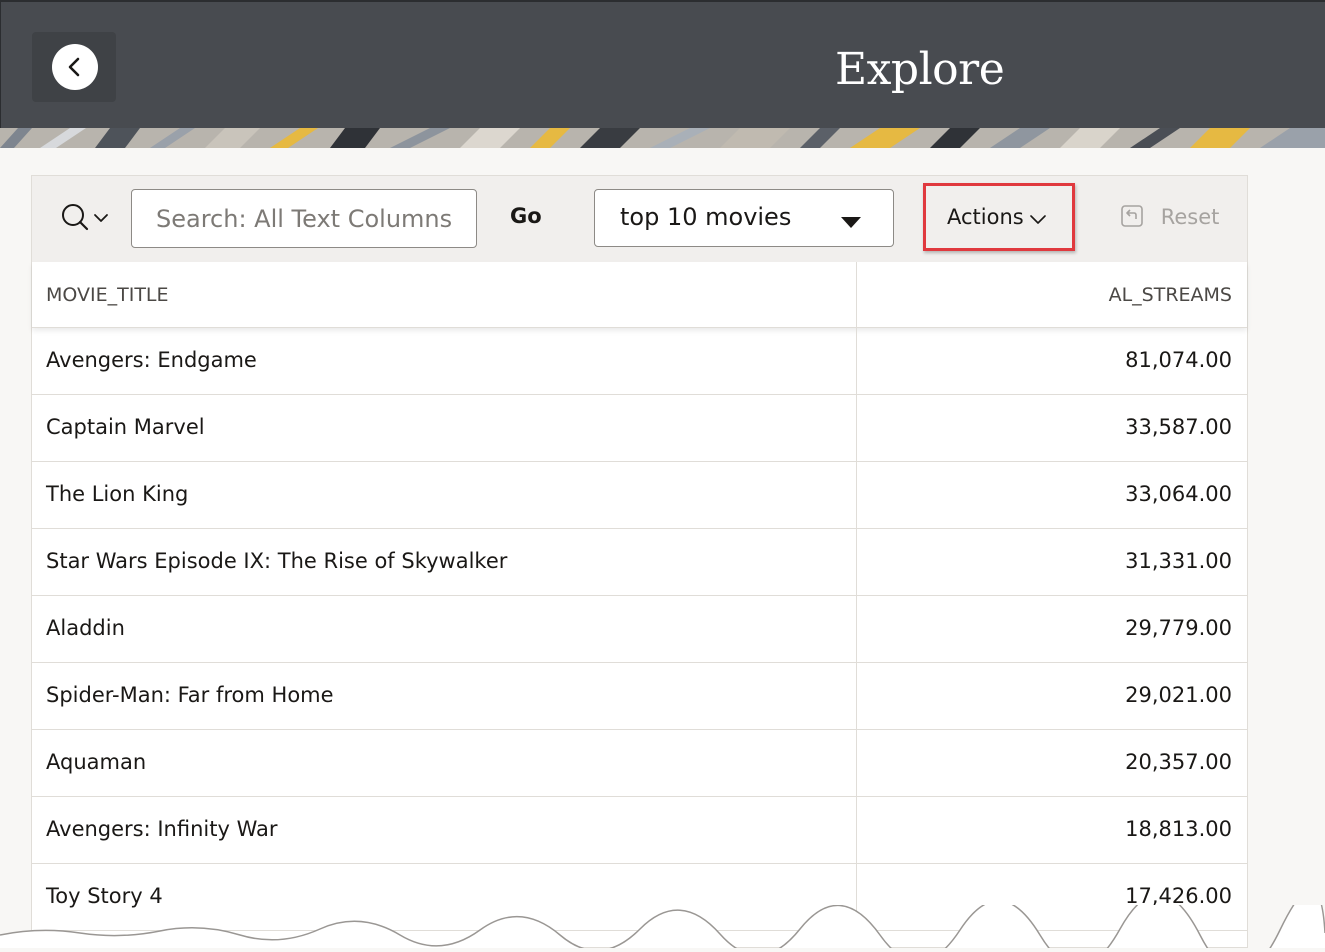  Describe the element at coordinates (662, 138) in the screenshot. I see `decorative-banner` at that location.